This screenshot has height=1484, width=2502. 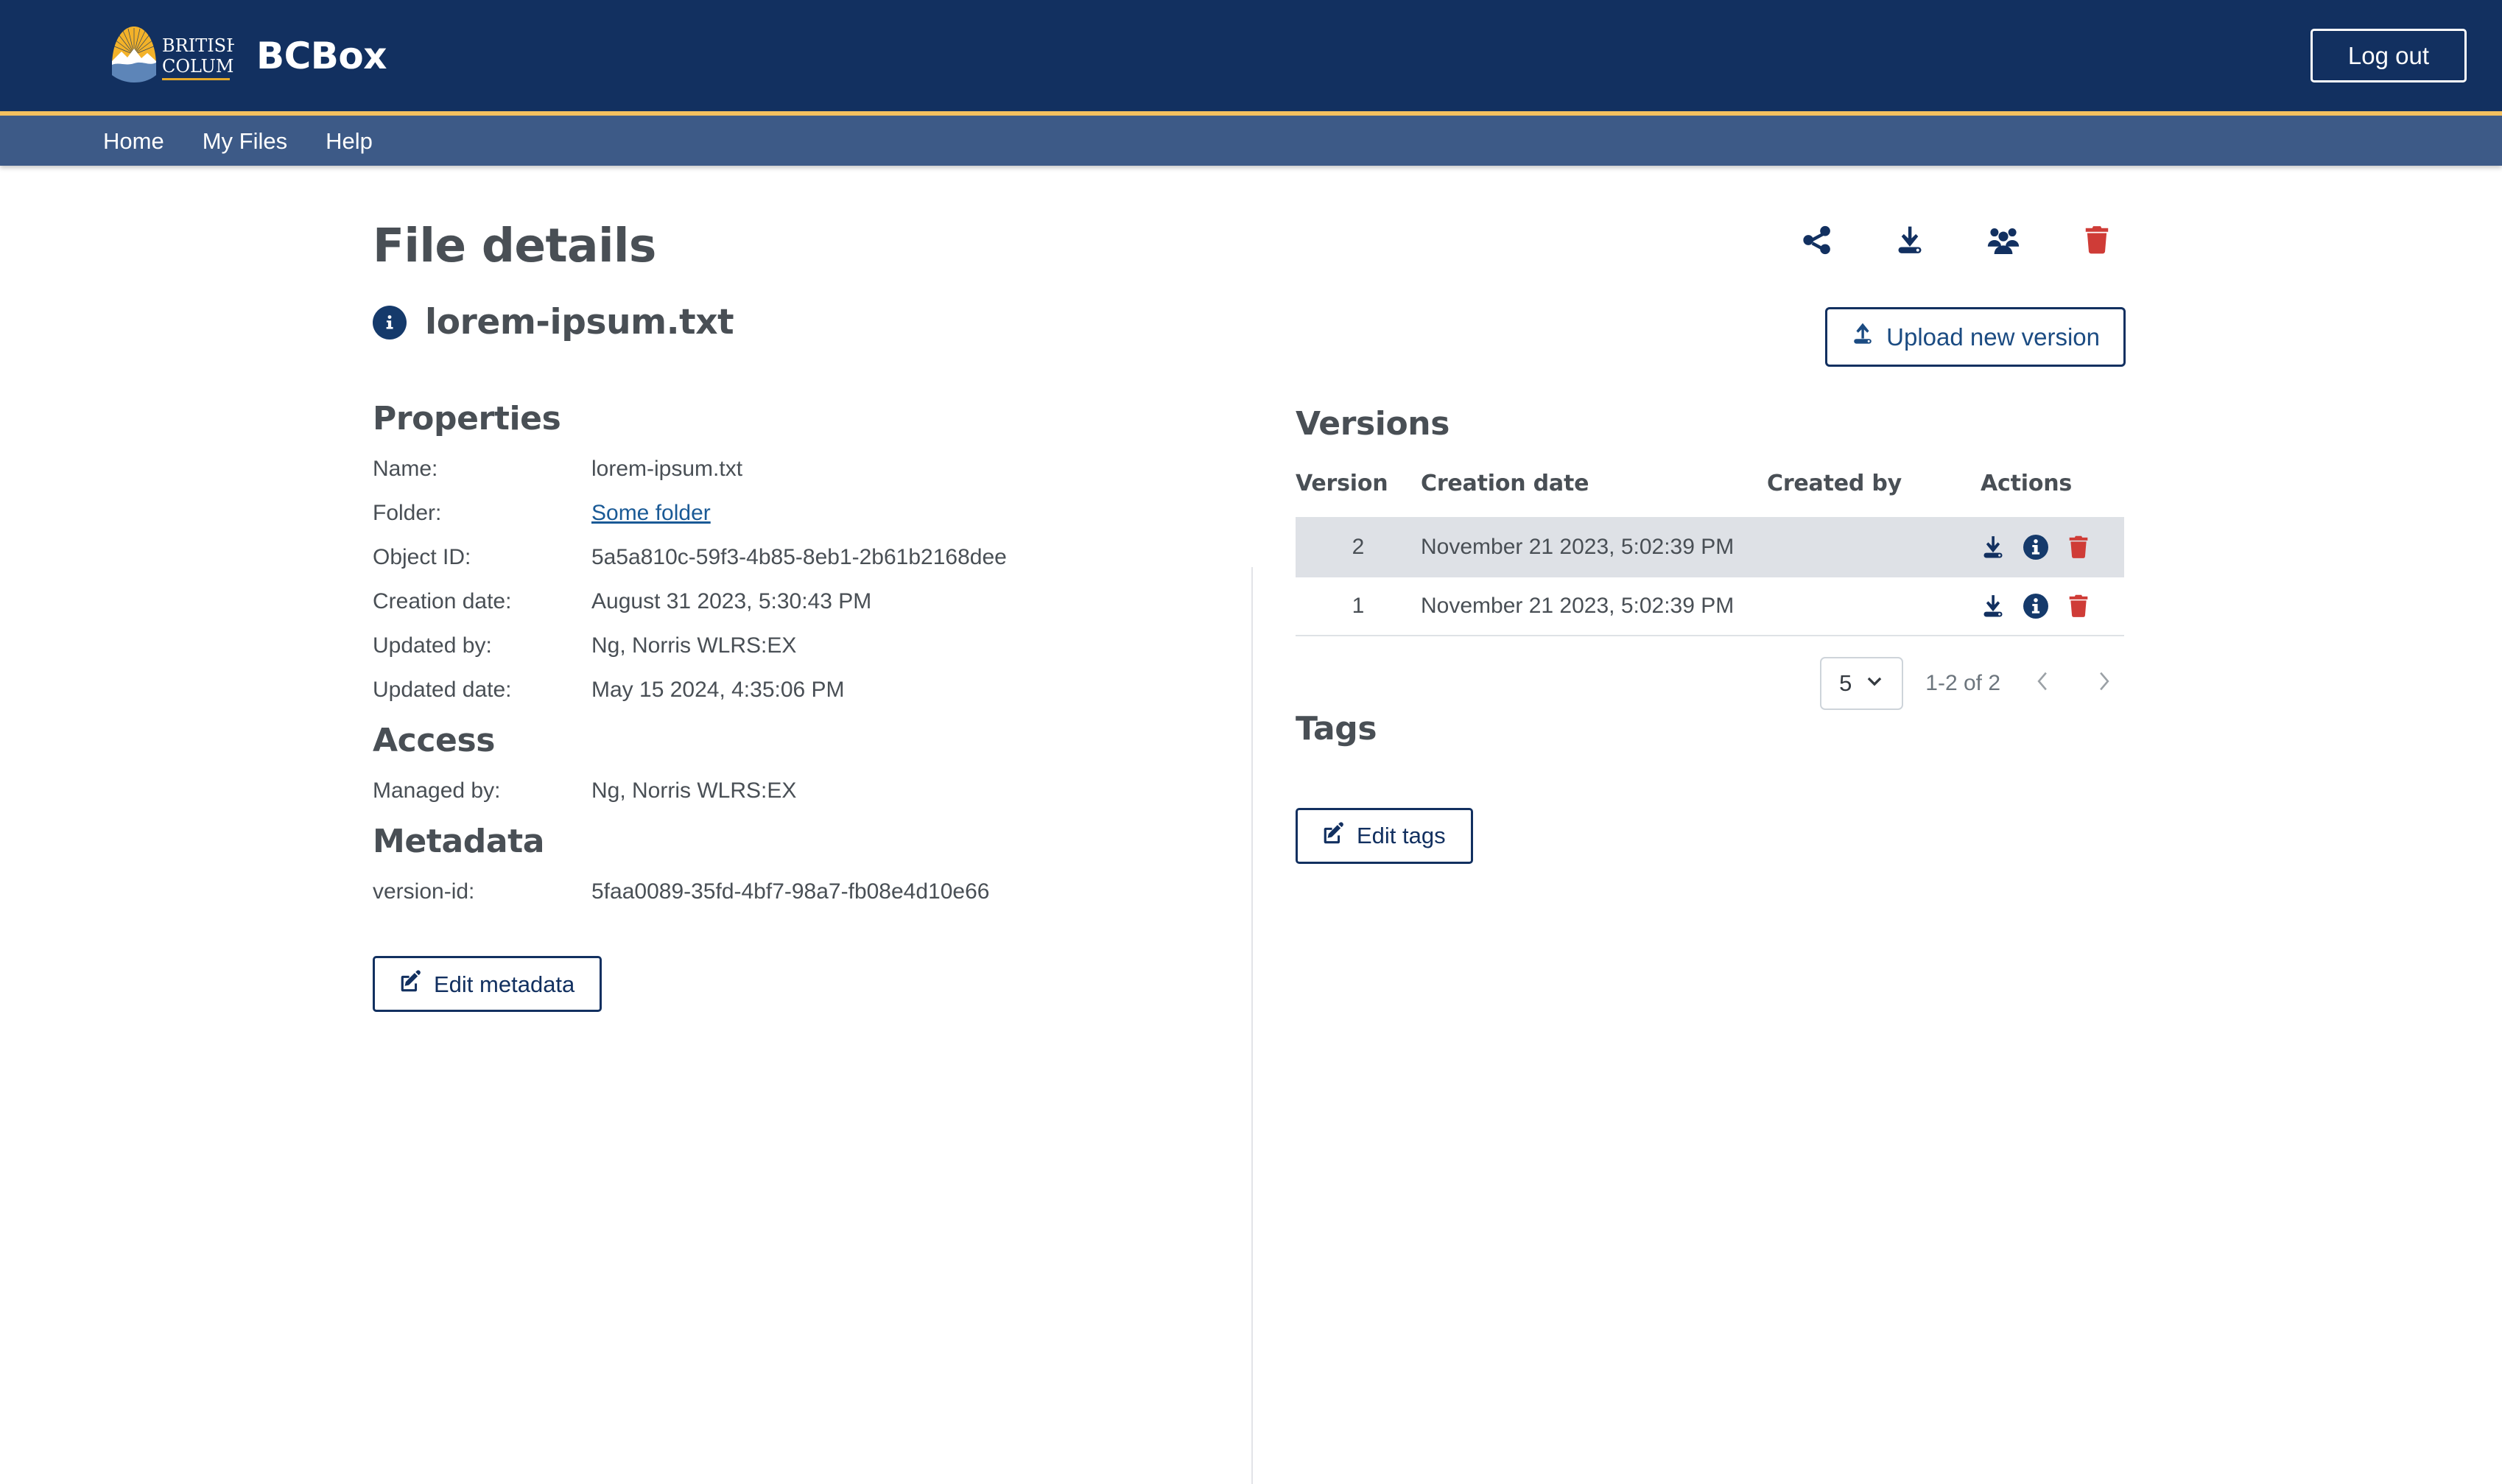 I want to click on properties-heading: Properties, so click(x=467, y=419).